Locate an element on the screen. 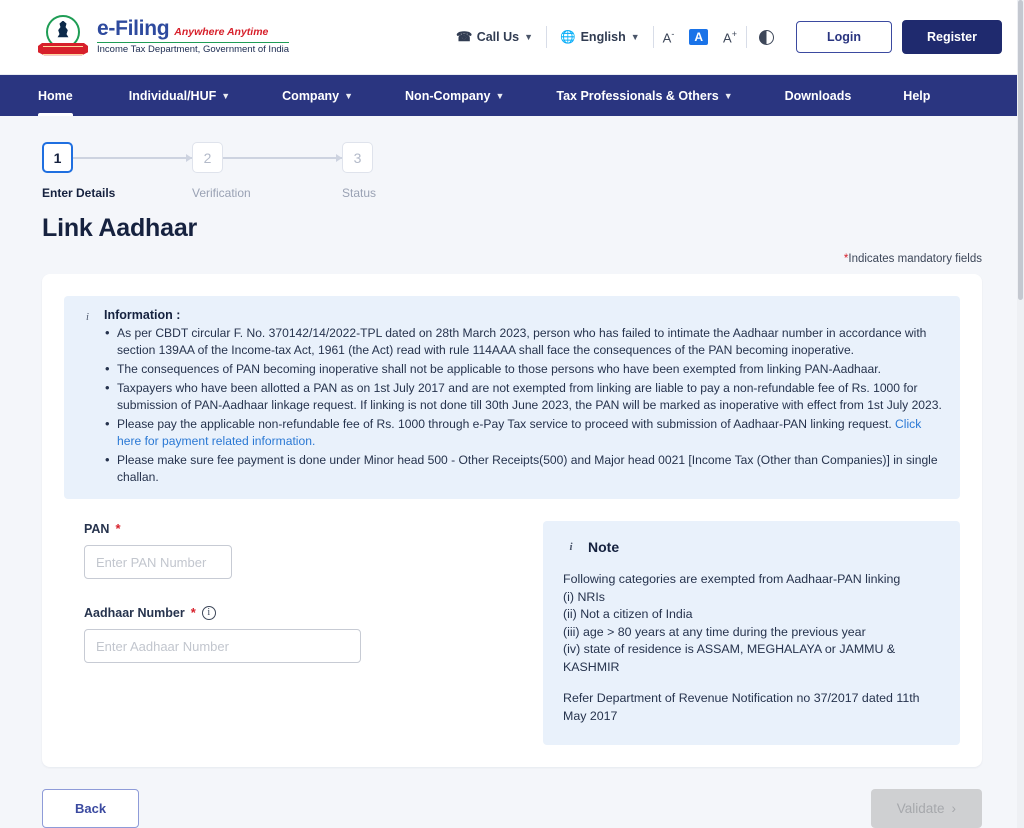 The height and width of the screenshot is (828, 1024). page-title: Link Aadhaar is located at coordinates (120, 228).